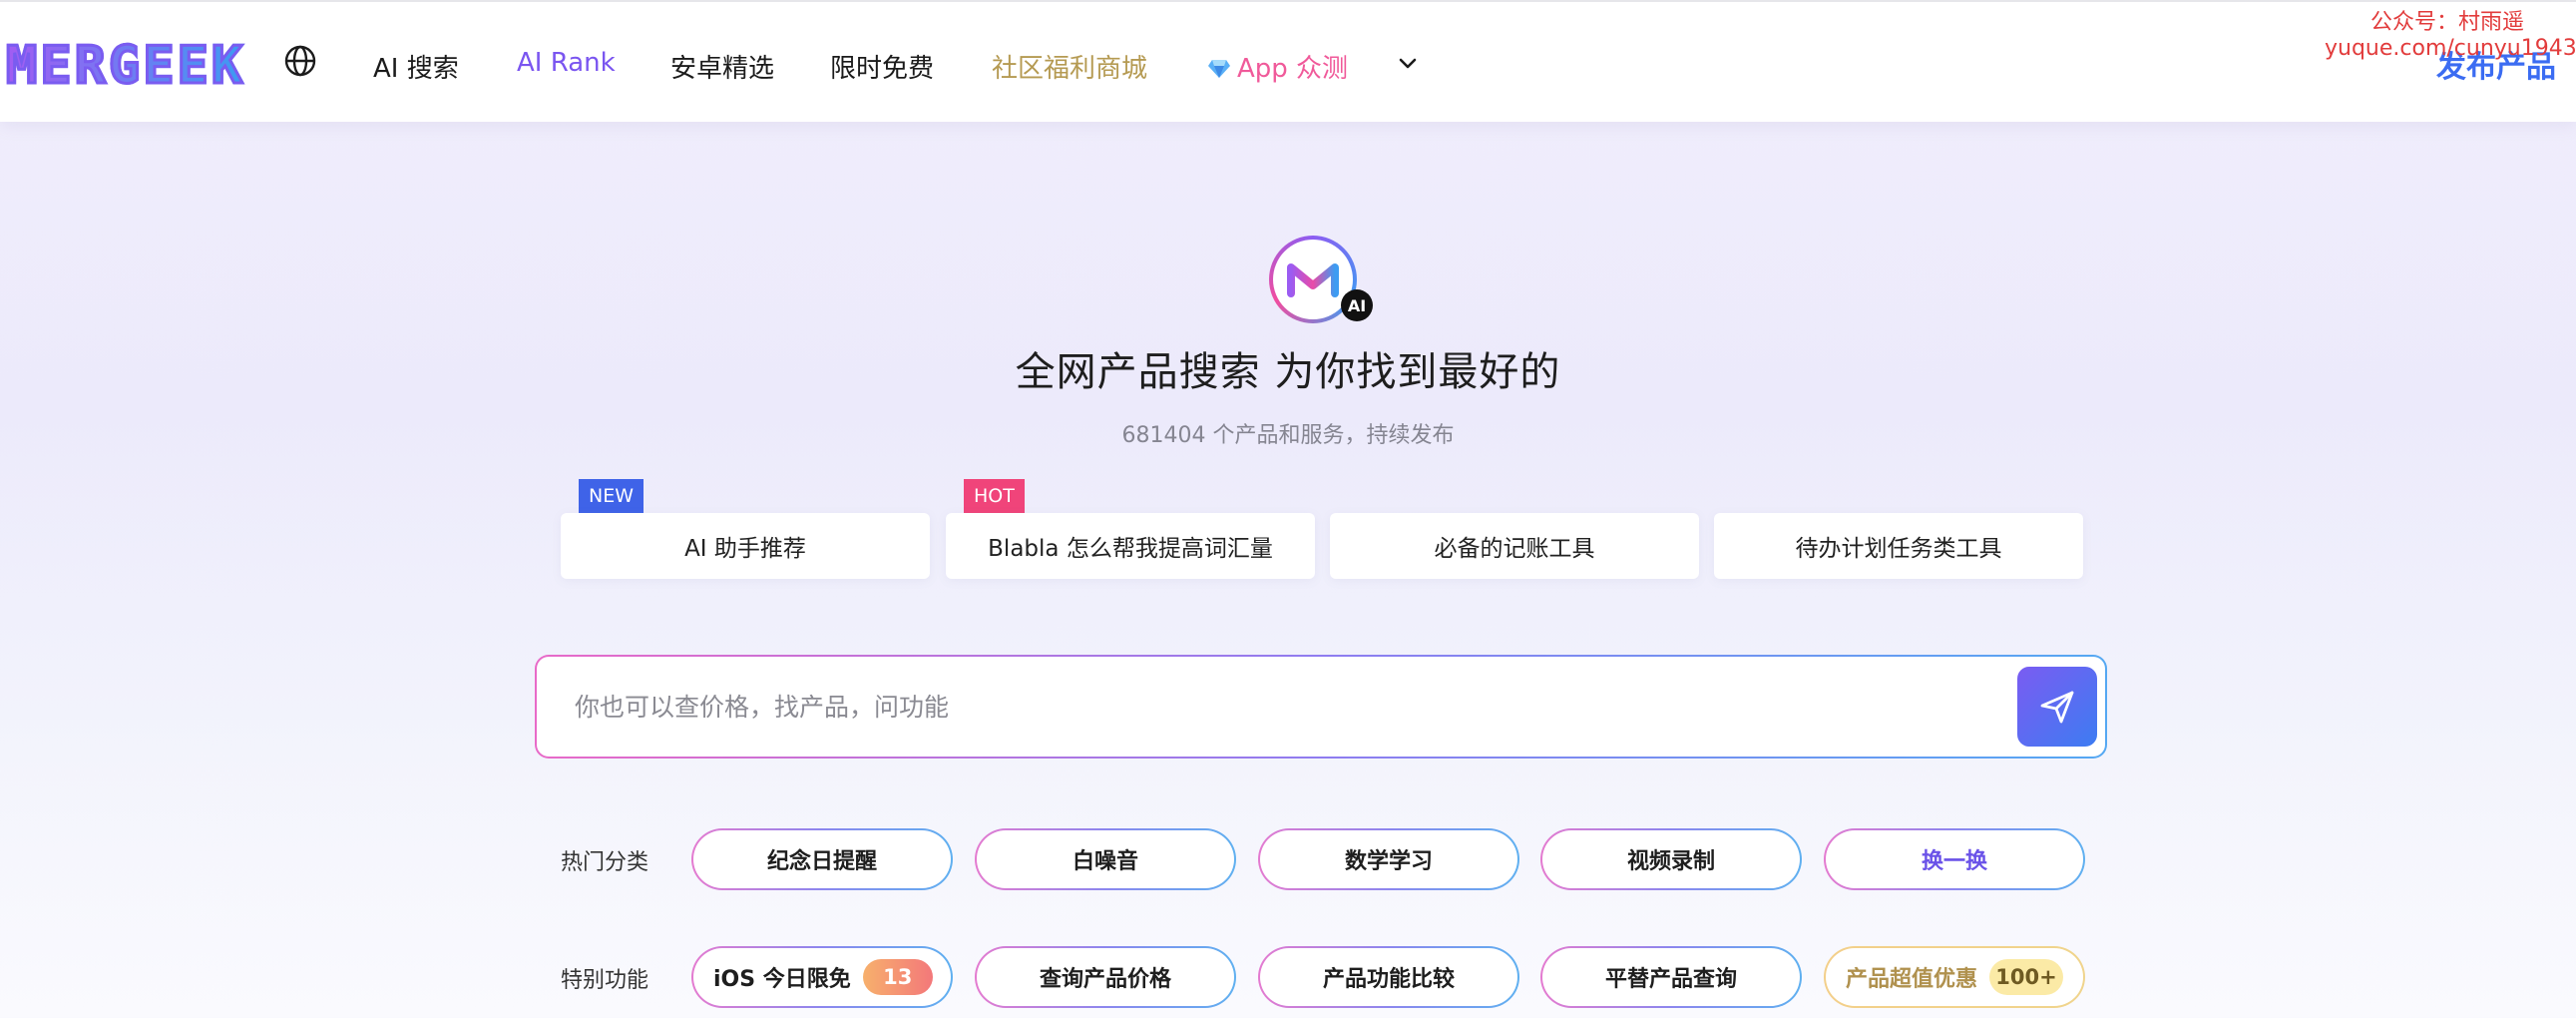  I want to click on hero-title: 全网产品搜索 为你找到最好的, so click(1288, 372).